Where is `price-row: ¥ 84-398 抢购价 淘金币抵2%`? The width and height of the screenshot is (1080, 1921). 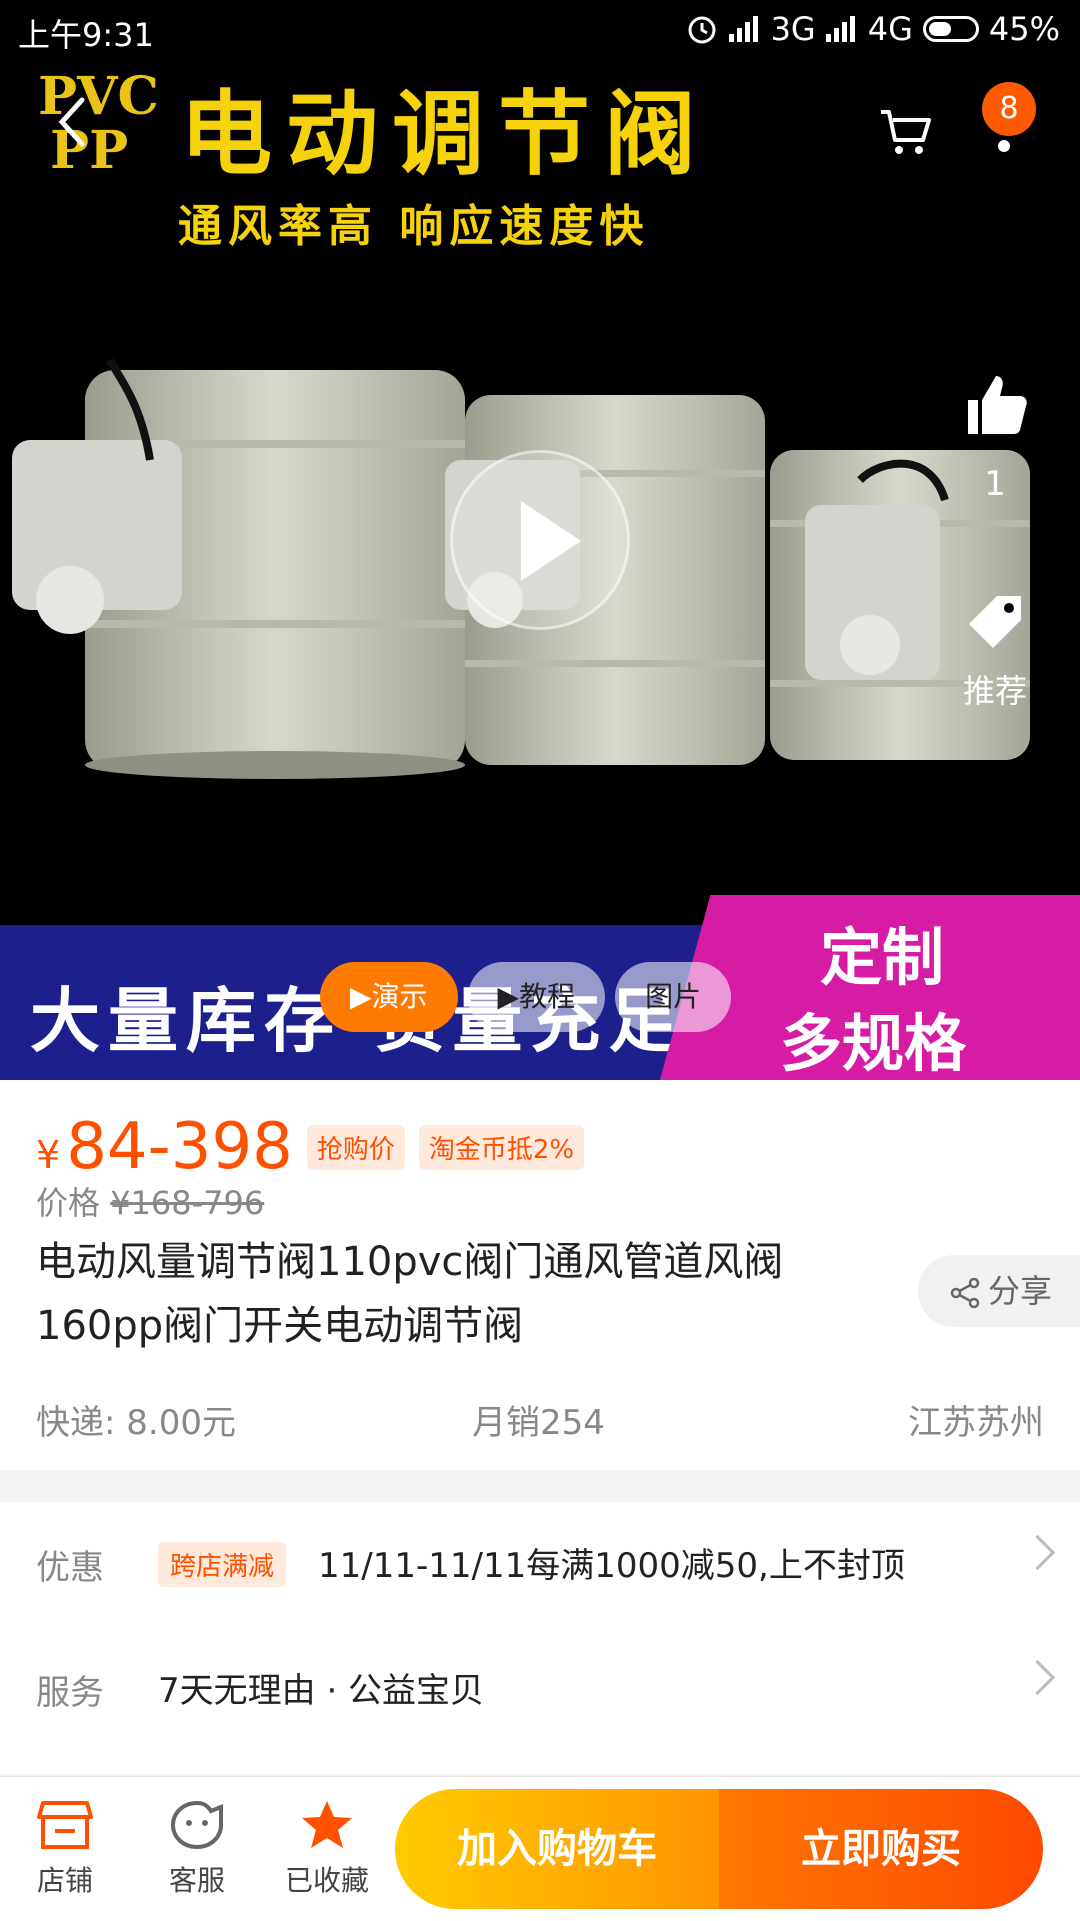
price-row: ¥ 84-398 抢购价 淘金币抵2% is located at coordinates (310, 1147).